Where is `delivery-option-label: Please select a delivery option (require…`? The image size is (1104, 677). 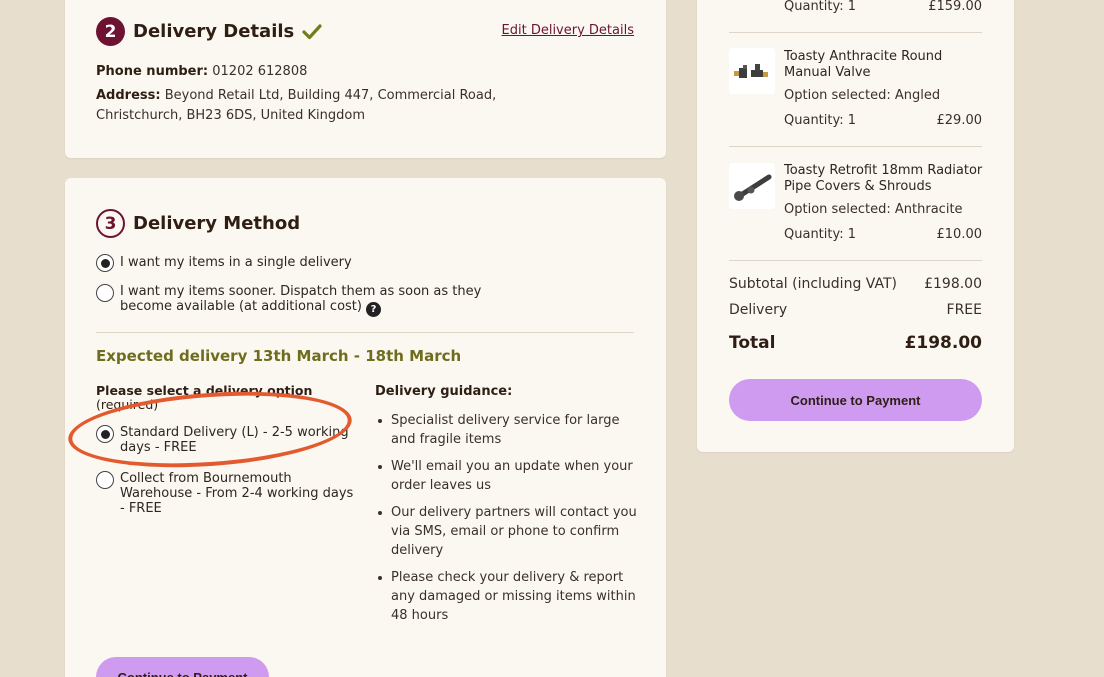 delivery-option-label: Please select a delivery option (require… is located at coordinates (204, 398).